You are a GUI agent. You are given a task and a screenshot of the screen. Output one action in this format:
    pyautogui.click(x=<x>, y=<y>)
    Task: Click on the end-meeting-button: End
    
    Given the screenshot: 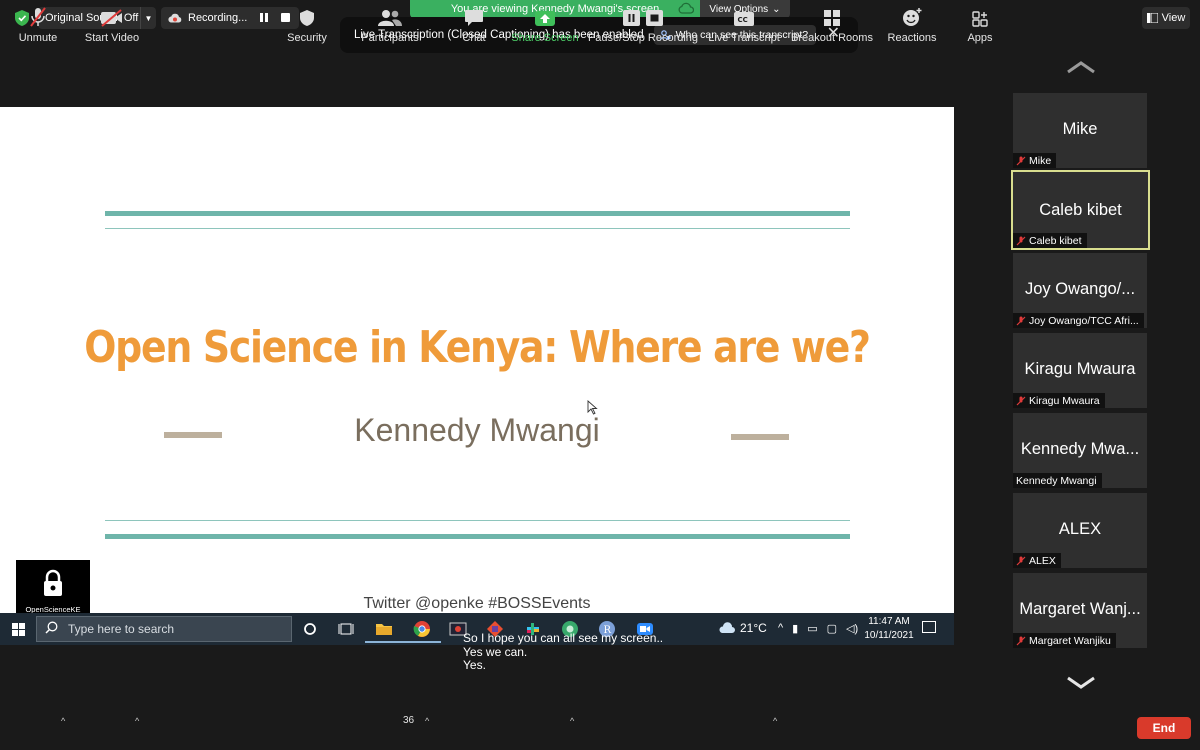 What is the action you would take?
    pyautogui.click(x=1164, y=728)
    